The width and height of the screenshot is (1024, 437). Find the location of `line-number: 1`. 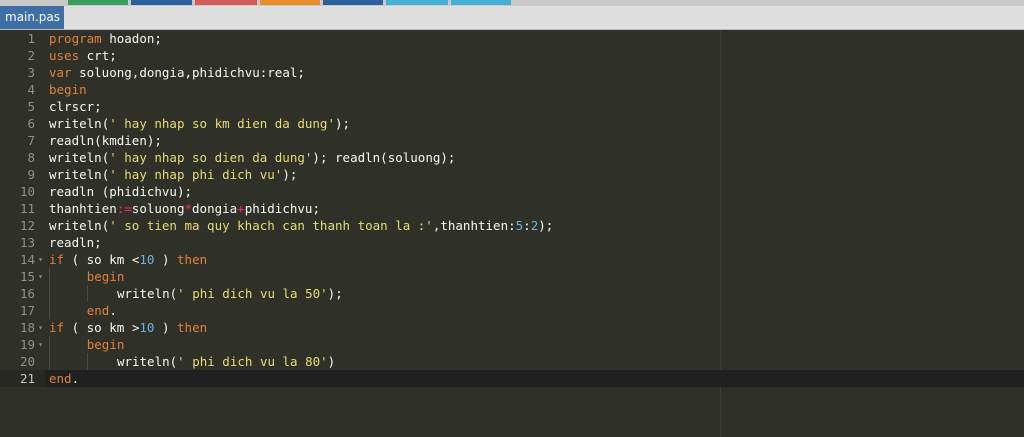

line-number: 1 is located at coordinates (22, 38).